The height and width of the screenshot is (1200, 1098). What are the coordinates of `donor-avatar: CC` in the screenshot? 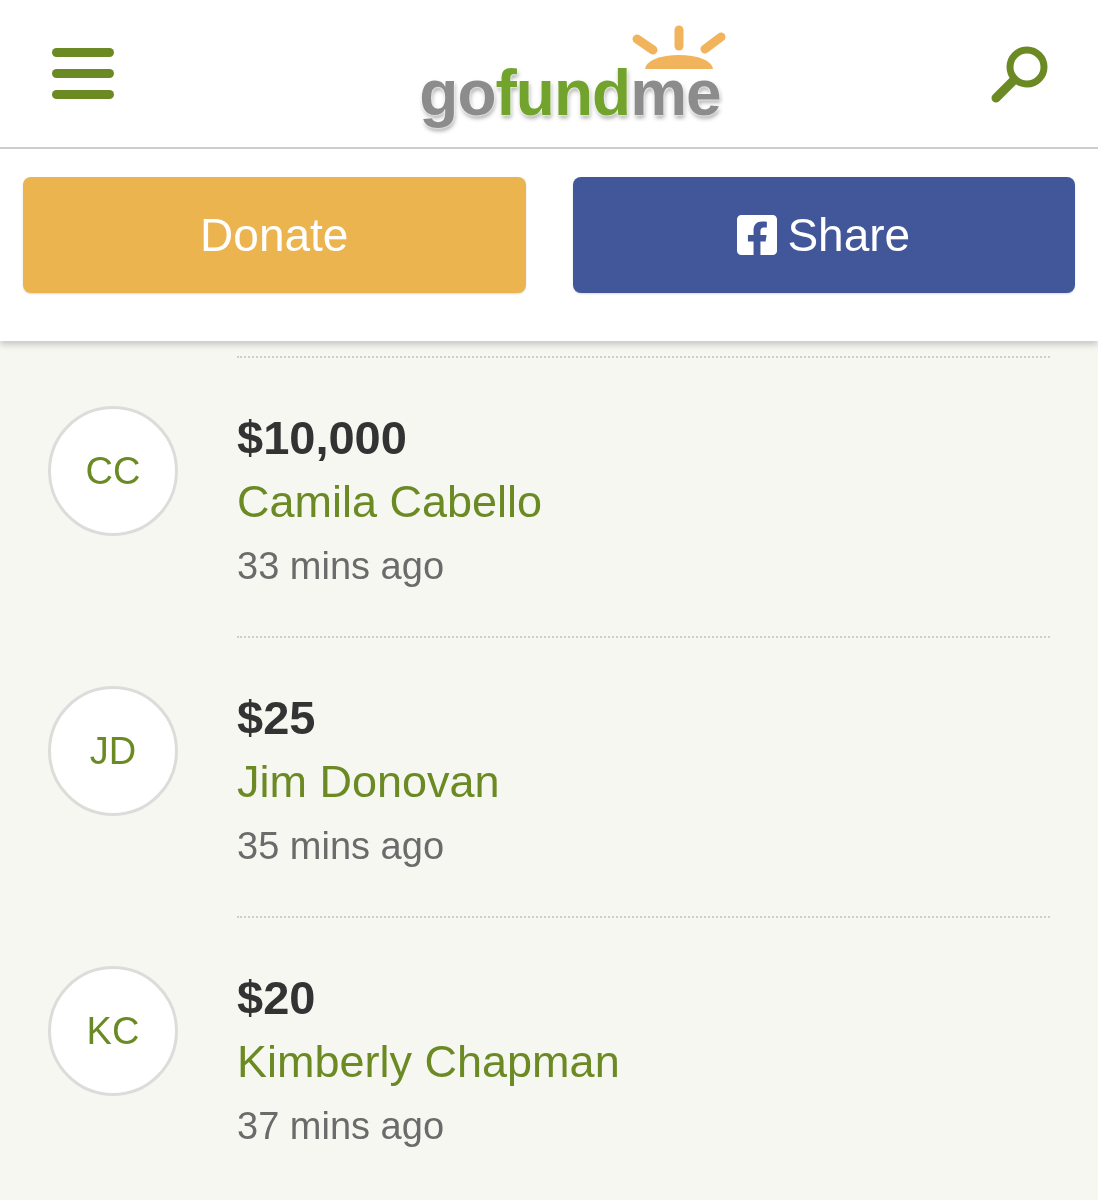 It's located at (113, 471).